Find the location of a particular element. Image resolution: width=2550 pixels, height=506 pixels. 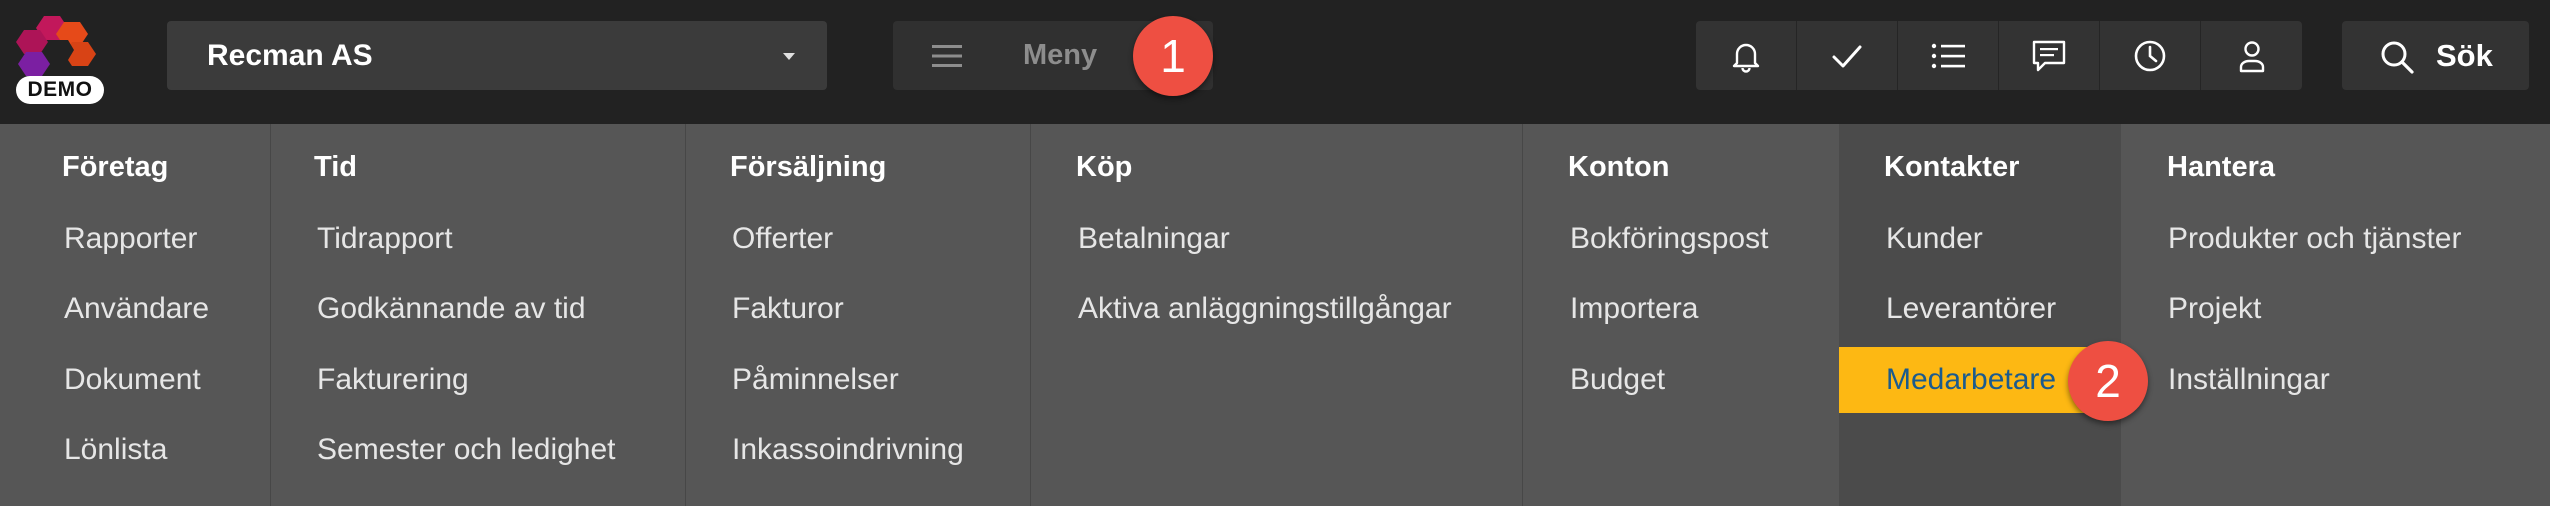

menu-item-godkannande-av-tid: Godkännande av tid is located at coordinates (451, 309).